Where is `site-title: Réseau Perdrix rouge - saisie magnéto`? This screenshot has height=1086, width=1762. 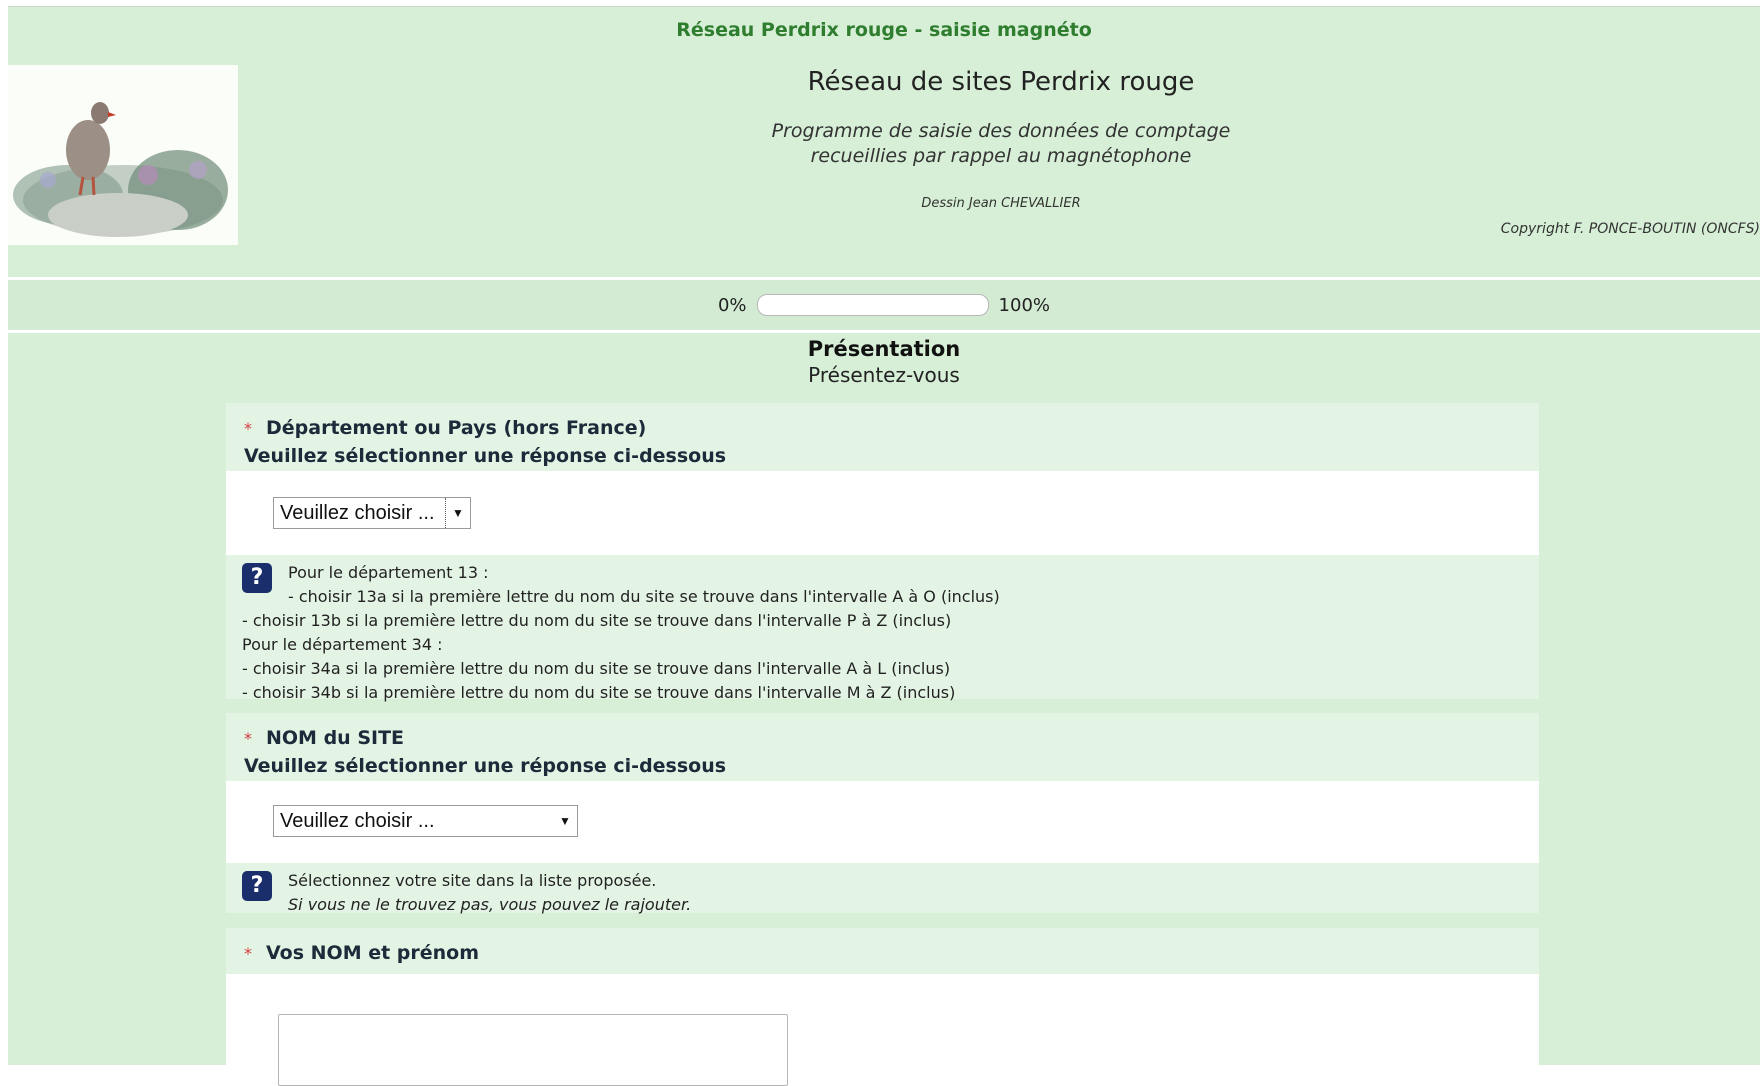
site-title: Réseau Perdrix rouge - saisie magnéto is located at coordinates (884, 30).